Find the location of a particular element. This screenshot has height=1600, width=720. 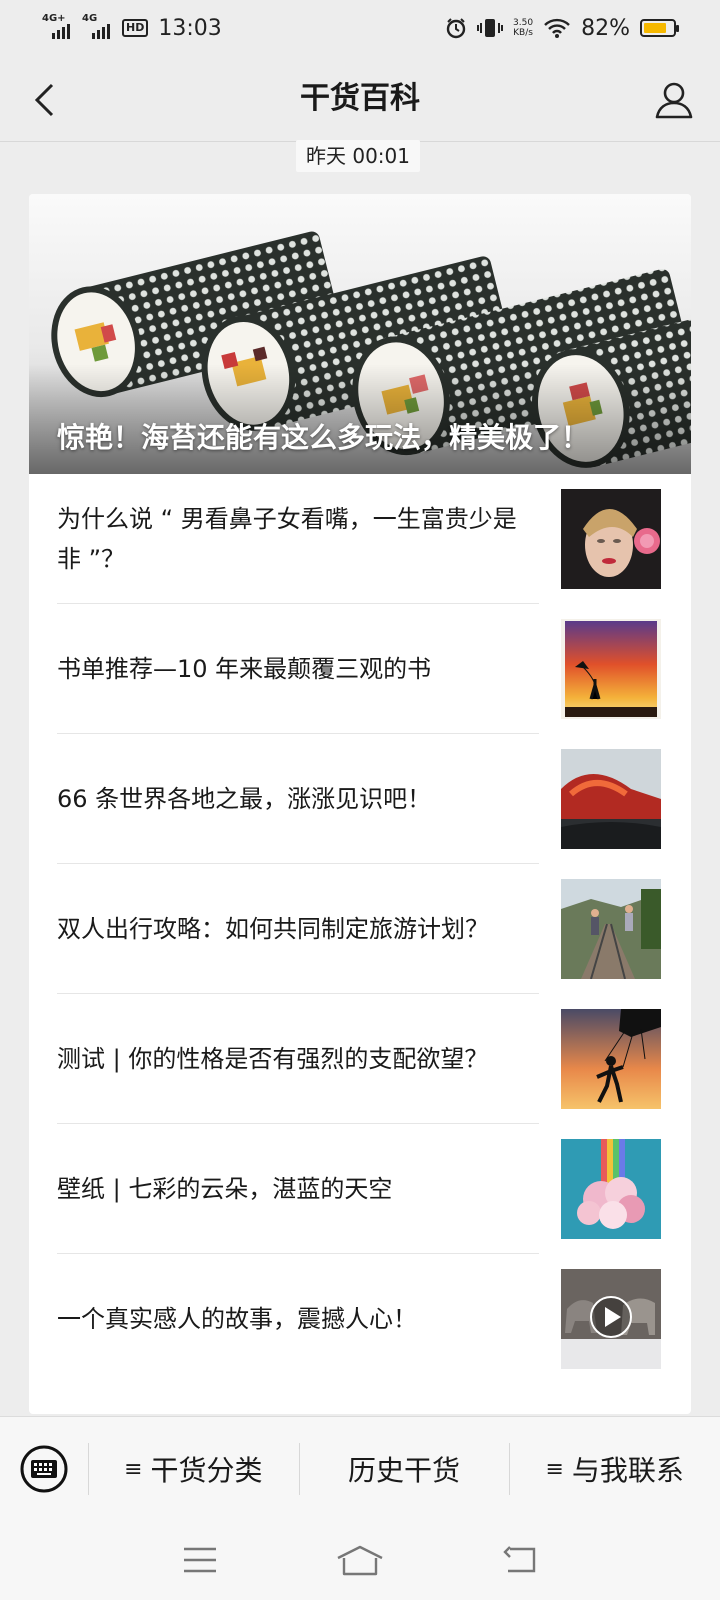

page-title: 干货百科 is located at coordinates (360, 98).